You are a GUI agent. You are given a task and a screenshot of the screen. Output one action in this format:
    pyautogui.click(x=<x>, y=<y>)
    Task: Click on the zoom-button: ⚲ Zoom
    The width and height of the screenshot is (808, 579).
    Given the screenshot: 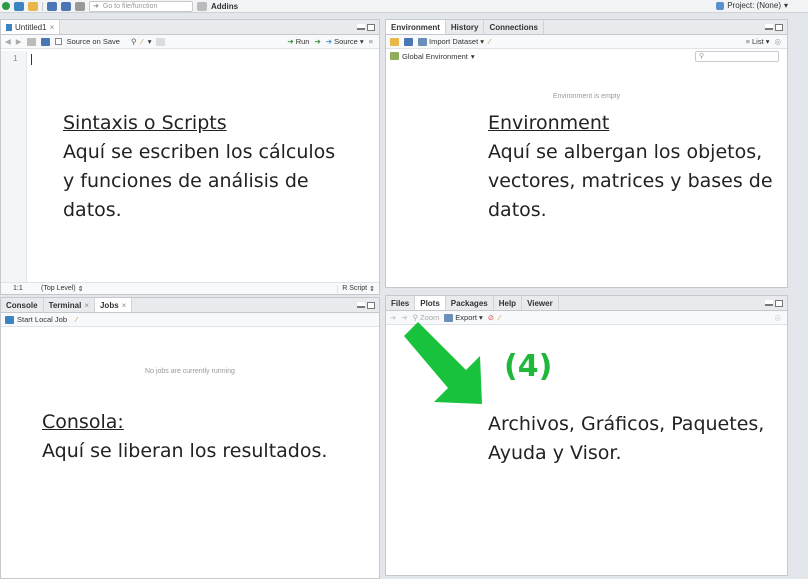 What is the action you would take?
    pyautogui.click(x=426, y=317)
    